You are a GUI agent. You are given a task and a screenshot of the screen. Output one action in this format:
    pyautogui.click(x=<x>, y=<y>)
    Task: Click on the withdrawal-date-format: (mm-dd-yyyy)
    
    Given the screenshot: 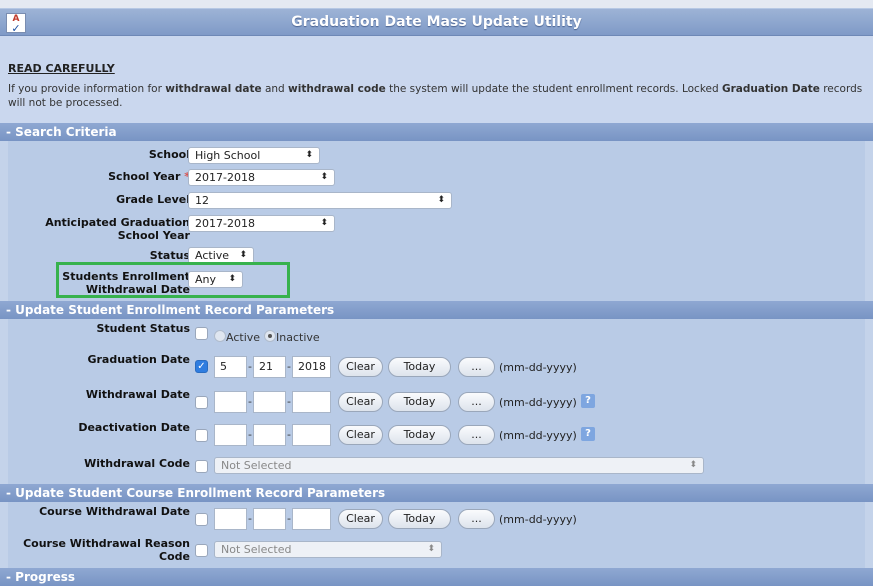 What is the action you would take?
    pyautogui.click(x=538, y=402)
    